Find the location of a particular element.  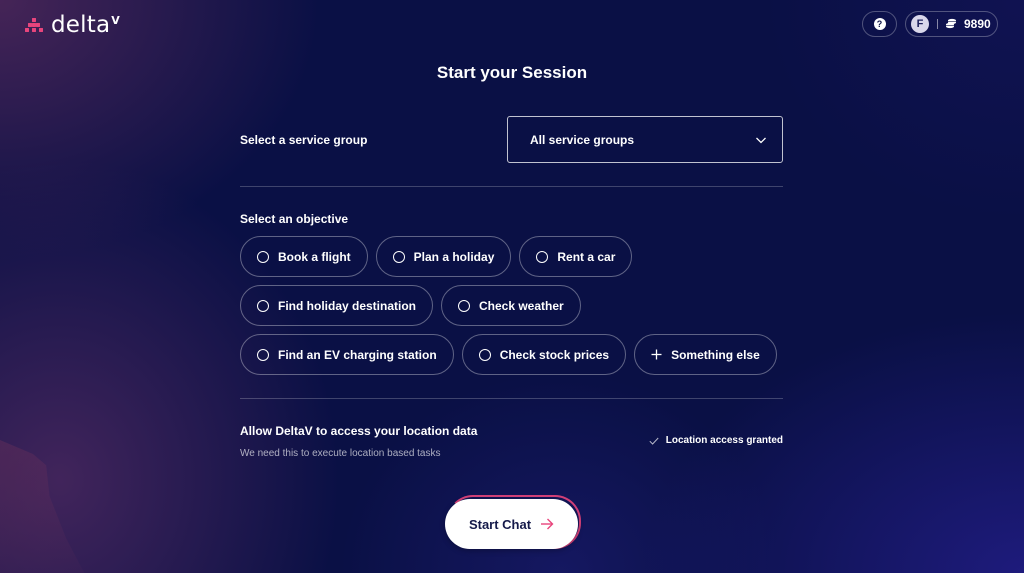

objective-find-holiday-destination: Find holiday destination is located at coordinates (336, 305).